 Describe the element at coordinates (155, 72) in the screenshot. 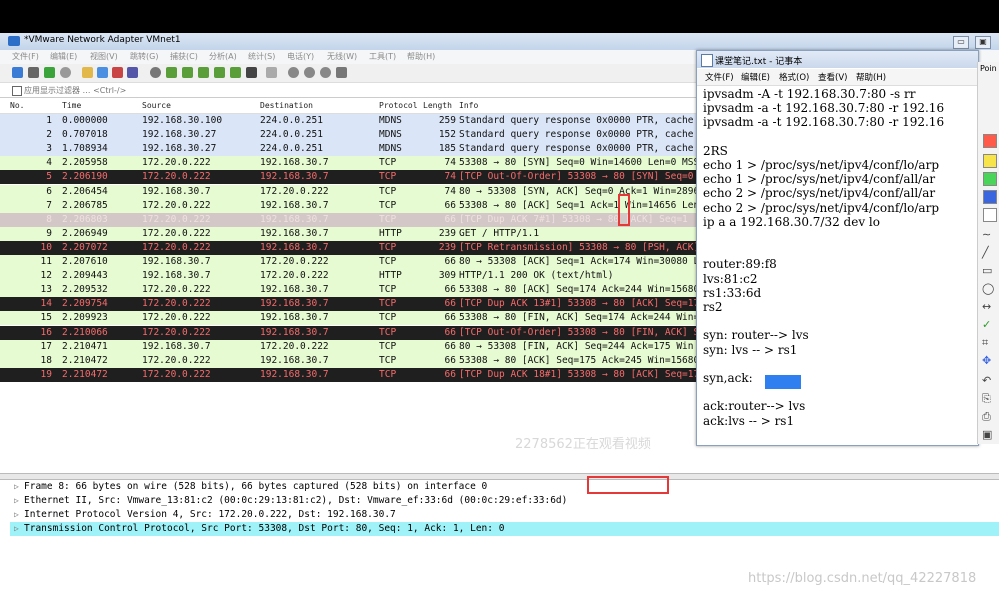

I see `find-packet-icon` at that location.